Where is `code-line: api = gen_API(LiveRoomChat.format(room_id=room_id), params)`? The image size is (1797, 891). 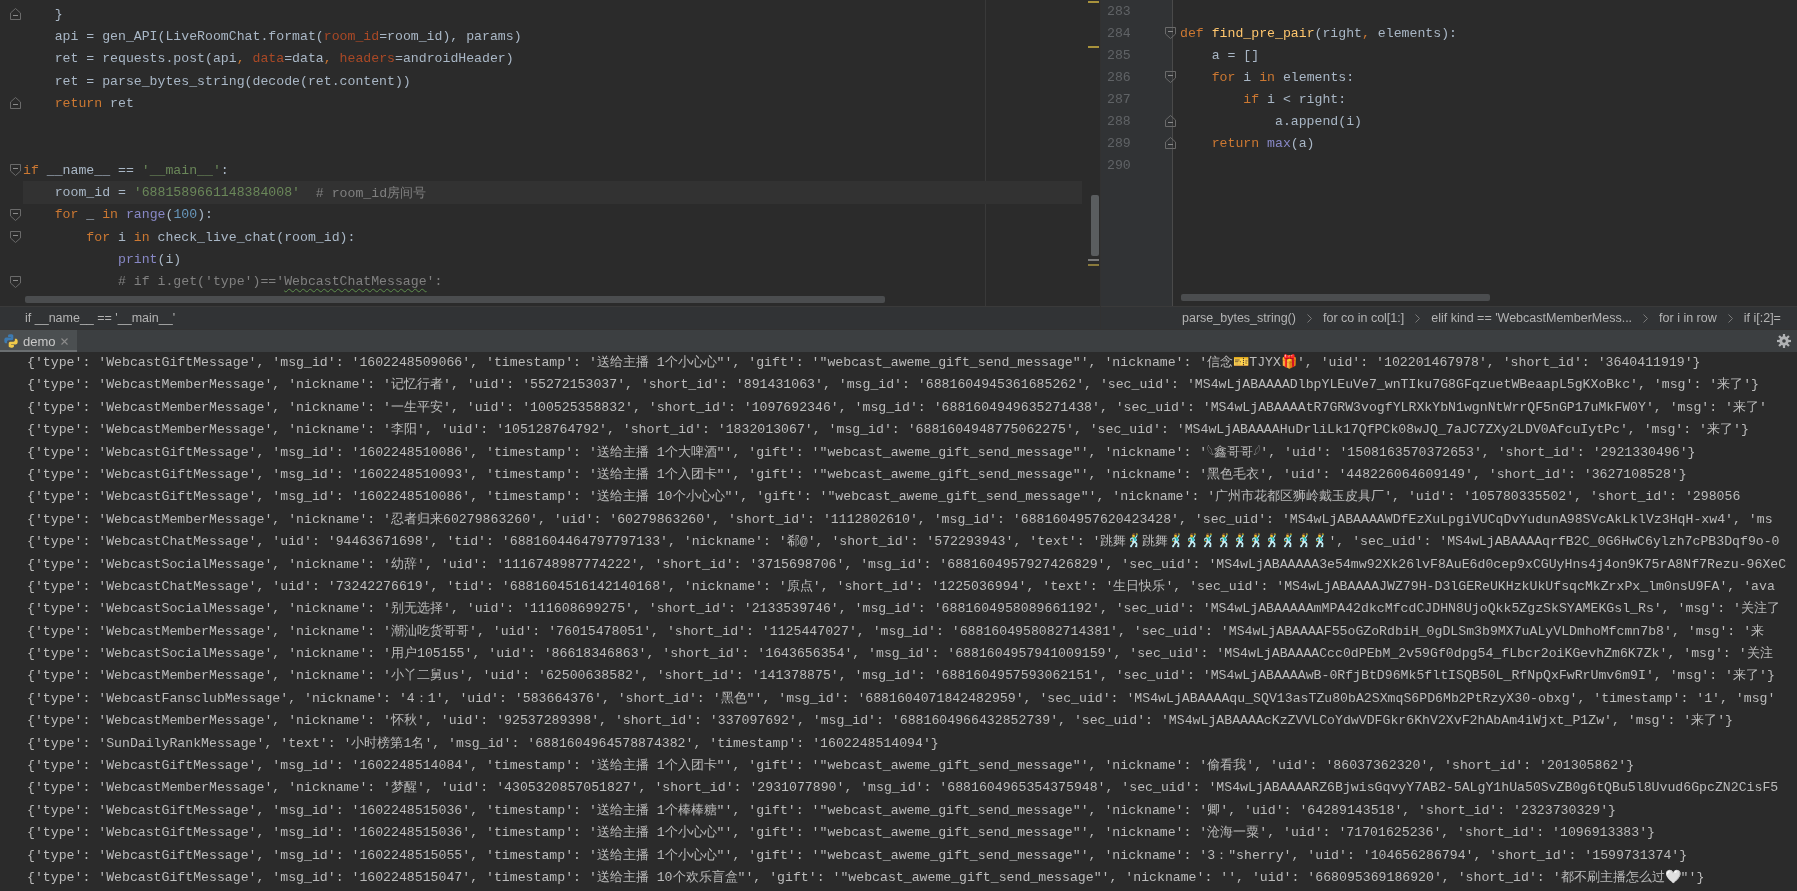 code-line: api = gen_API(LiveRoomChat.format(room_id=room_id), params) is located at coordinates (287, 36).